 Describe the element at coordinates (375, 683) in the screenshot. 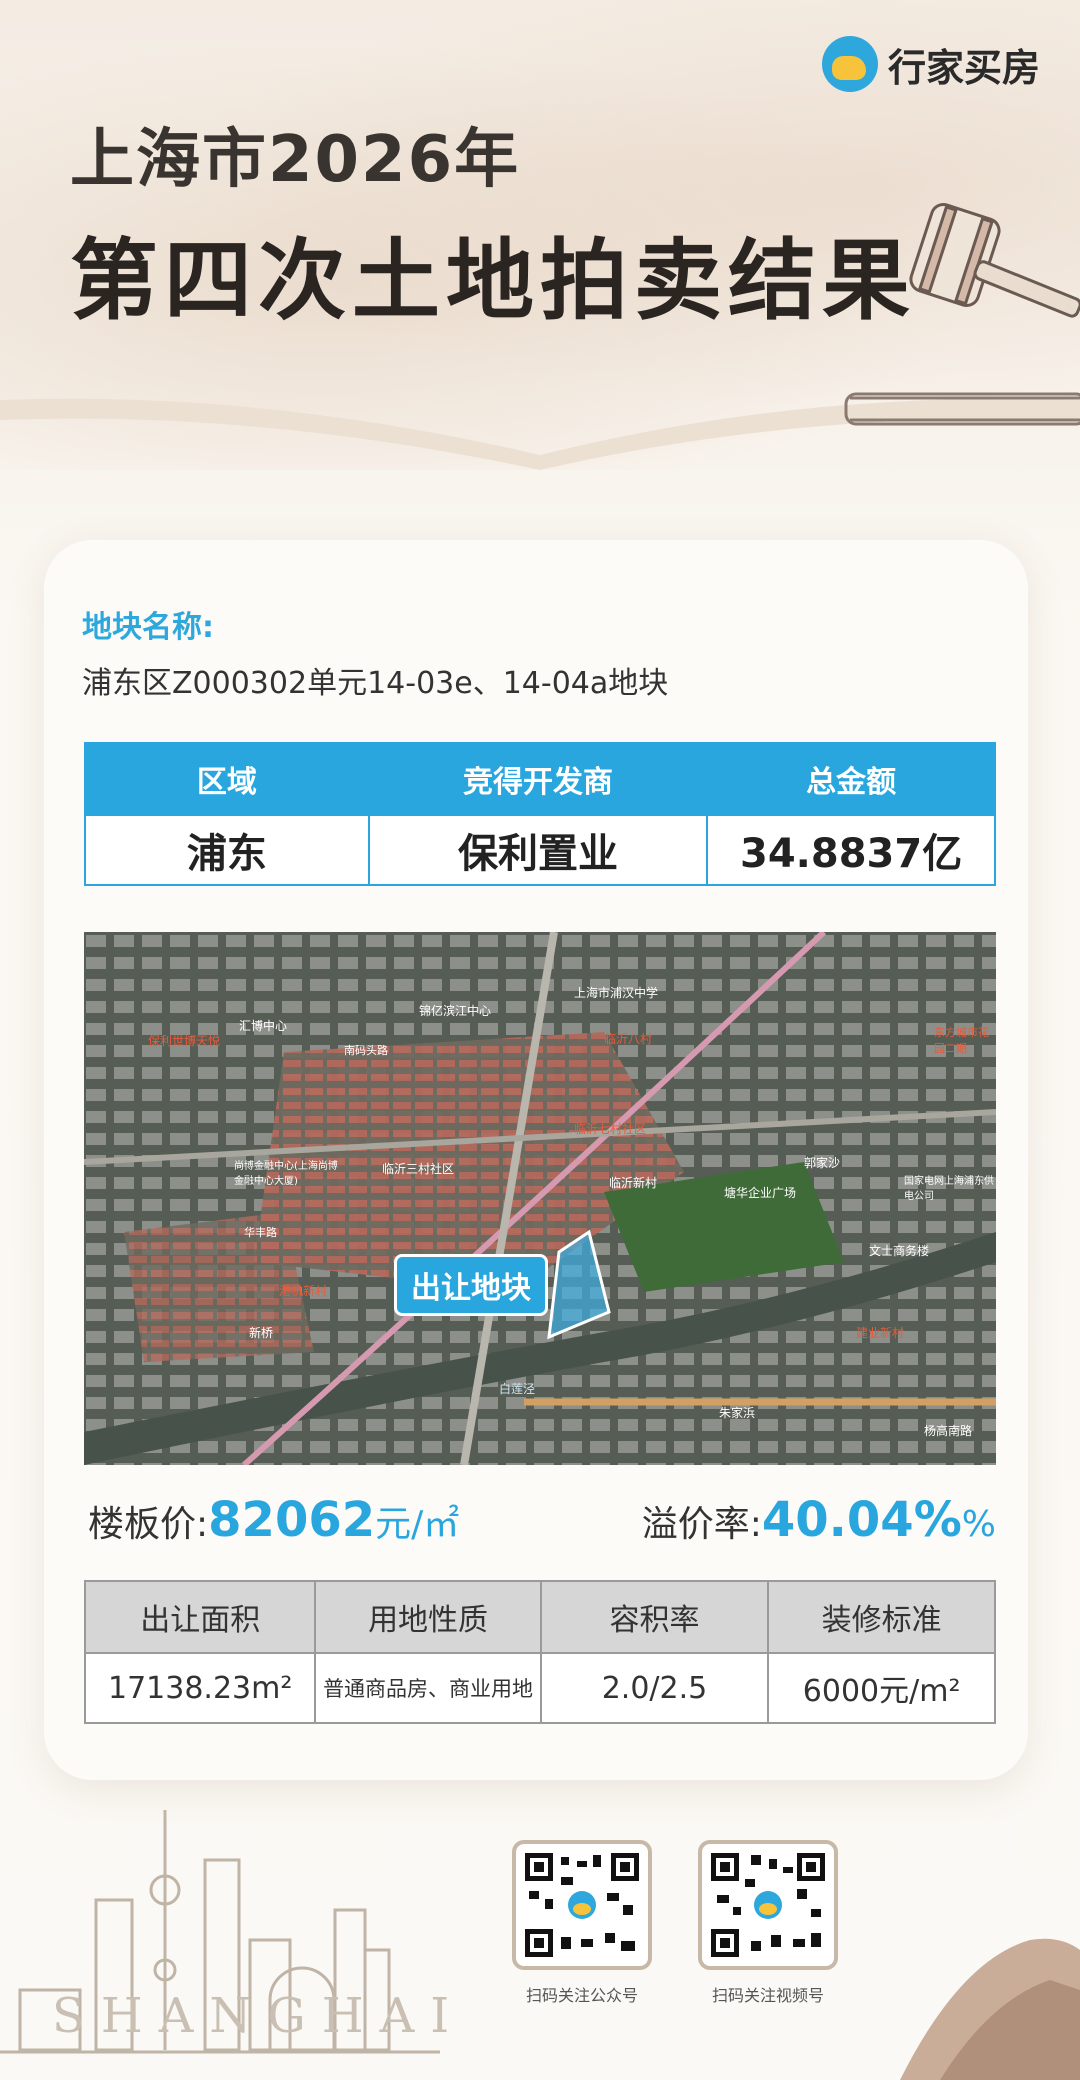

I see `plot-name: 浦东区Z000302单元14-03e、14-04a地块` at that location.